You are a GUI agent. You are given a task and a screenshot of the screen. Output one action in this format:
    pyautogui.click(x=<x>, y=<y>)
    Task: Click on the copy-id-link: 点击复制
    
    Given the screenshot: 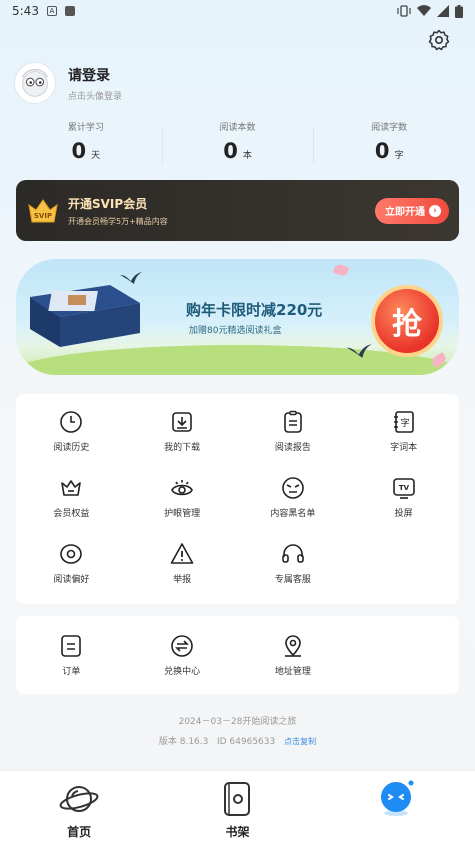 What is the action you would take?
    pyautogui.click(x=300, y=741)
    